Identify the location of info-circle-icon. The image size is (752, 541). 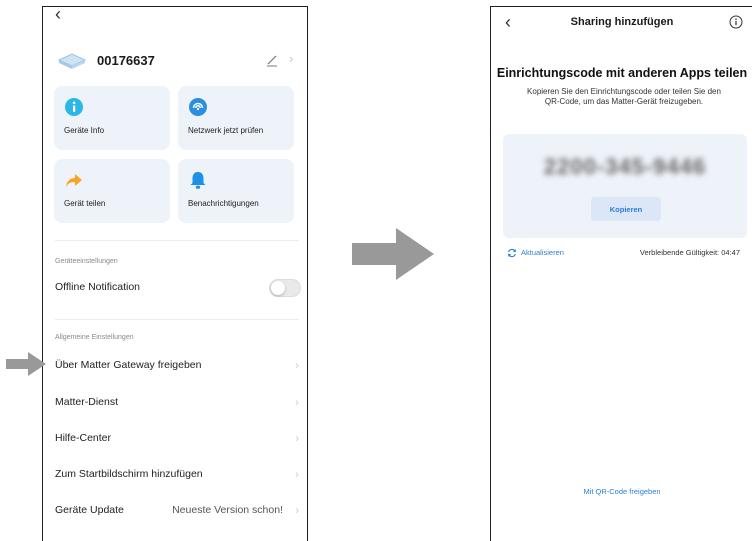
(736, 22).